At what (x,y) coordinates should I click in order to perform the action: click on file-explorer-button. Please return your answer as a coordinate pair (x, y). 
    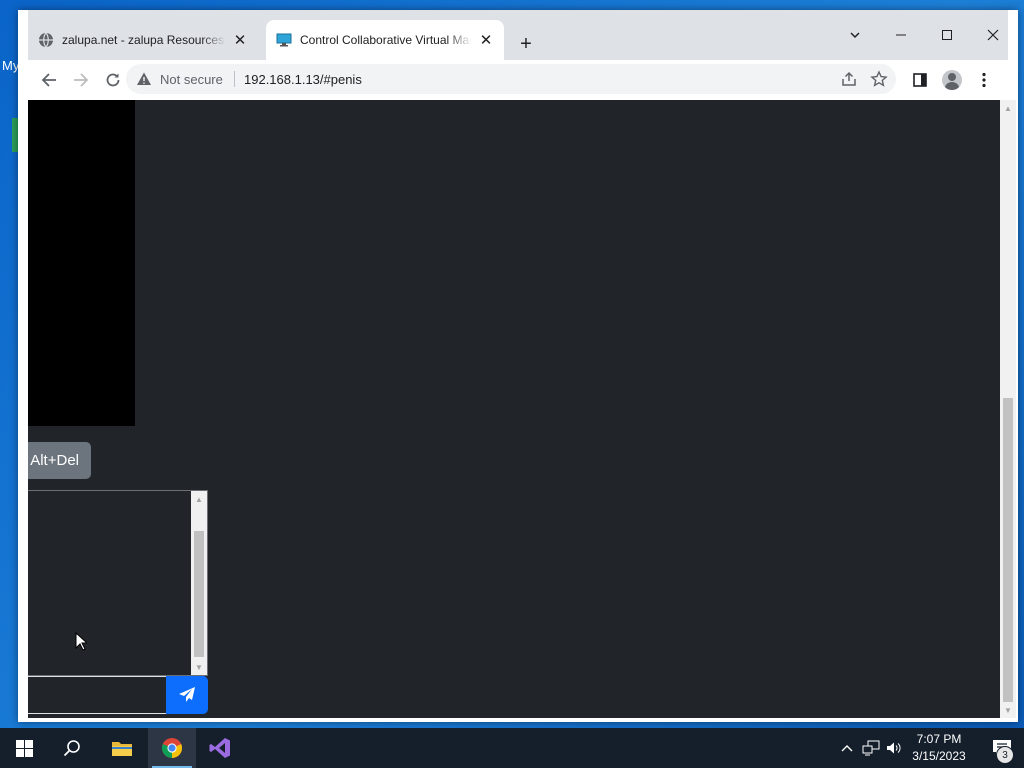
    Looking at the image, I should click on (122, 748).